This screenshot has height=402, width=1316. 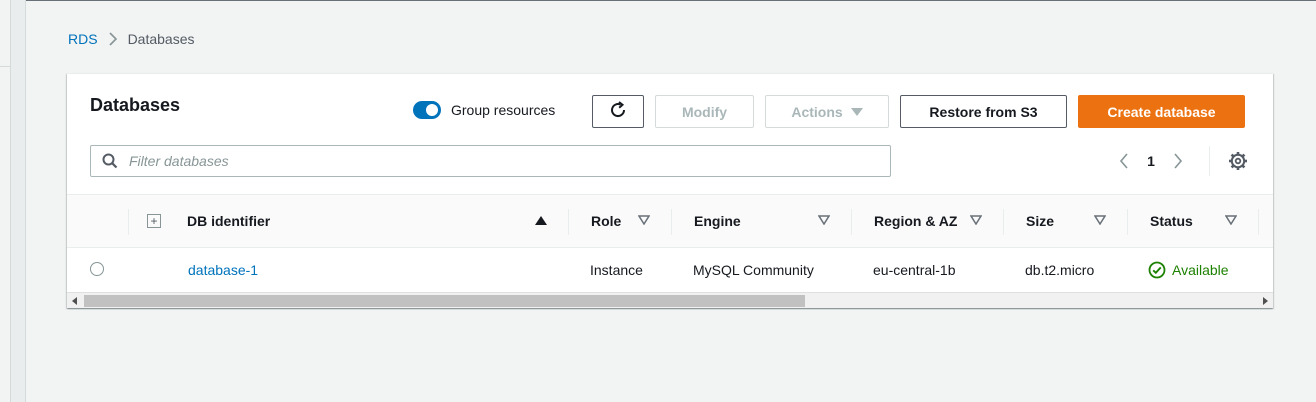 I want to click on sort-ascending-icon, so click(x=541, y=220).